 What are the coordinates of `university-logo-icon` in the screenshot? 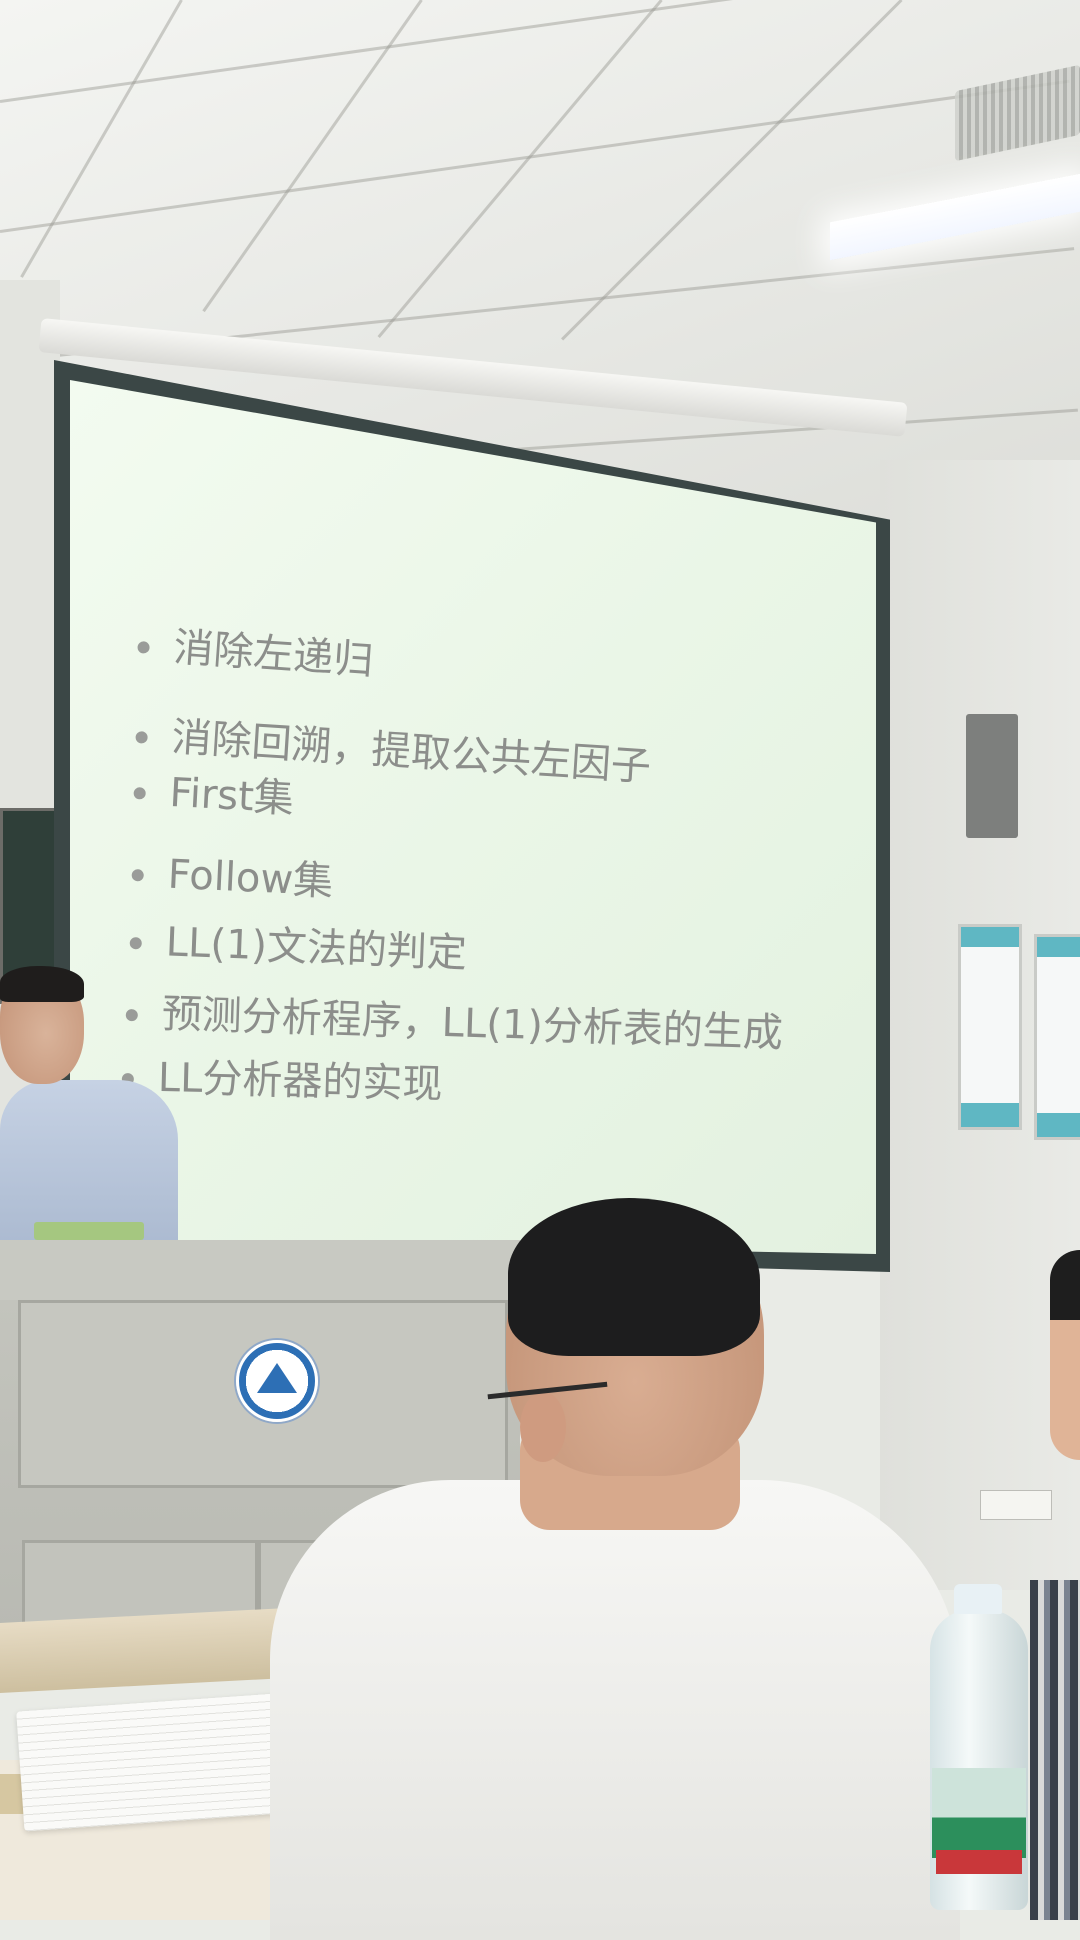 It's located at (277, 1381).